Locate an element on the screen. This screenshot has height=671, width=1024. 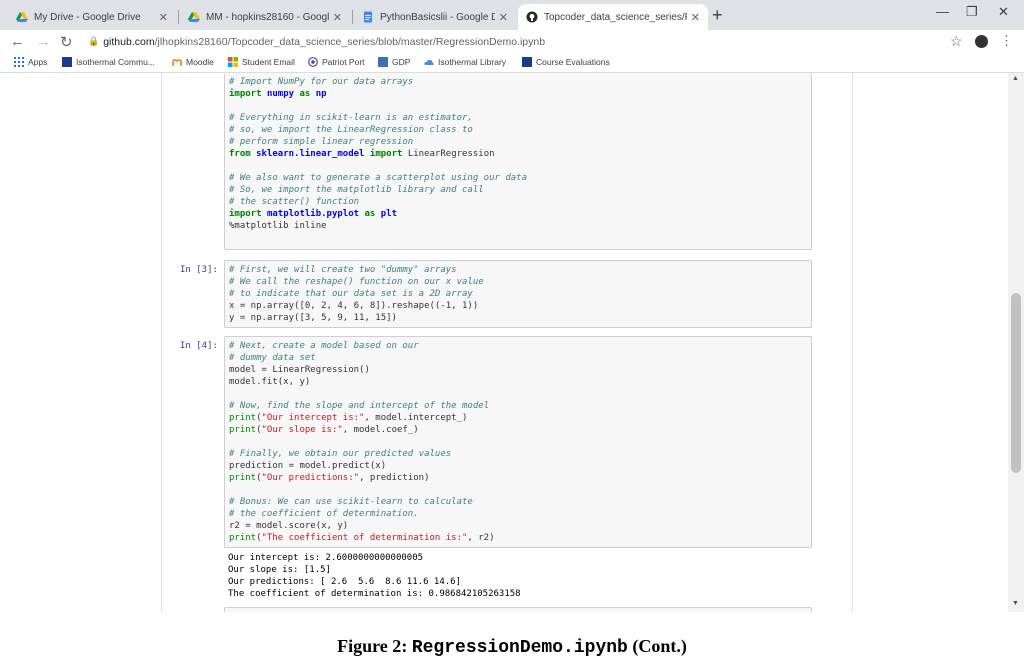
back-icon: ← is located at coordinates (17, 41).